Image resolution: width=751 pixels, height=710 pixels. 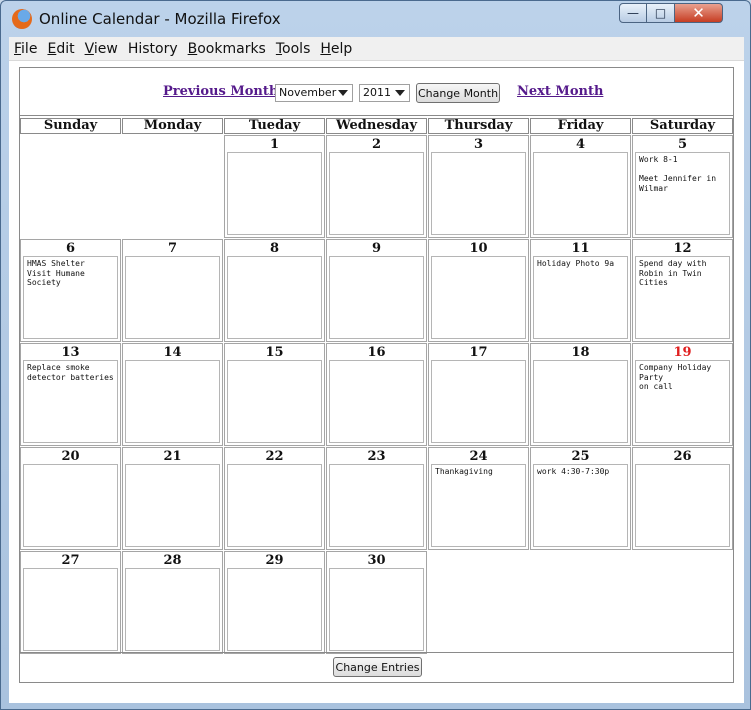 I want to click on day-entry-area: work 4:30-7:30p, so click(x=580, y=505).